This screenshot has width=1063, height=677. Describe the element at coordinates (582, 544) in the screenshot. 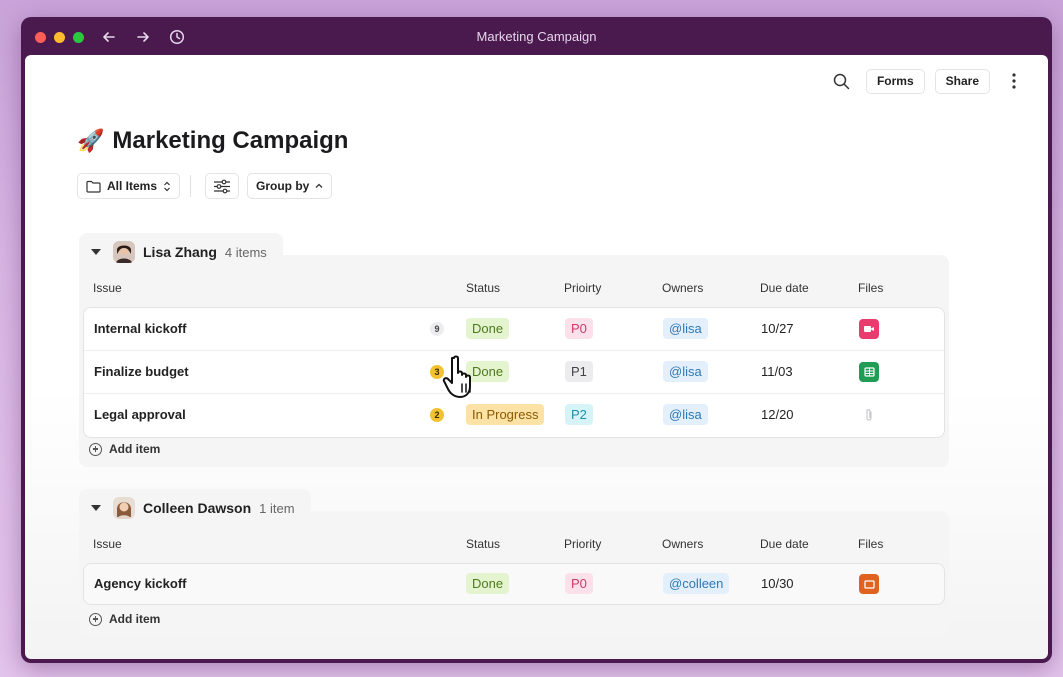

I see `column-header-priority: Priority` at that location.